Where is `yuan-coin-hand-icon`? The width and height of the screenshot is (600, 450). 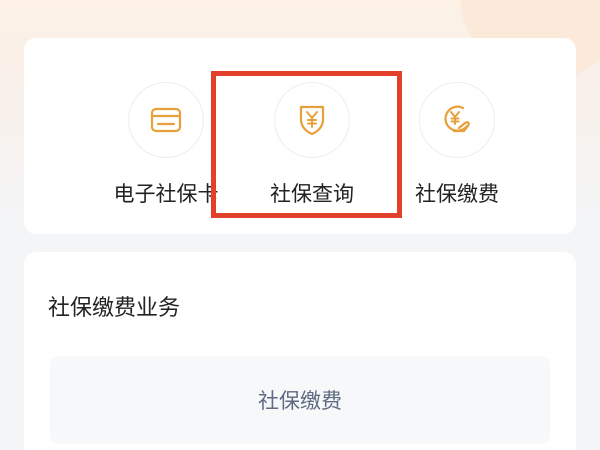
yuan-coin-hand-icon is located at coordinates (457, 120).